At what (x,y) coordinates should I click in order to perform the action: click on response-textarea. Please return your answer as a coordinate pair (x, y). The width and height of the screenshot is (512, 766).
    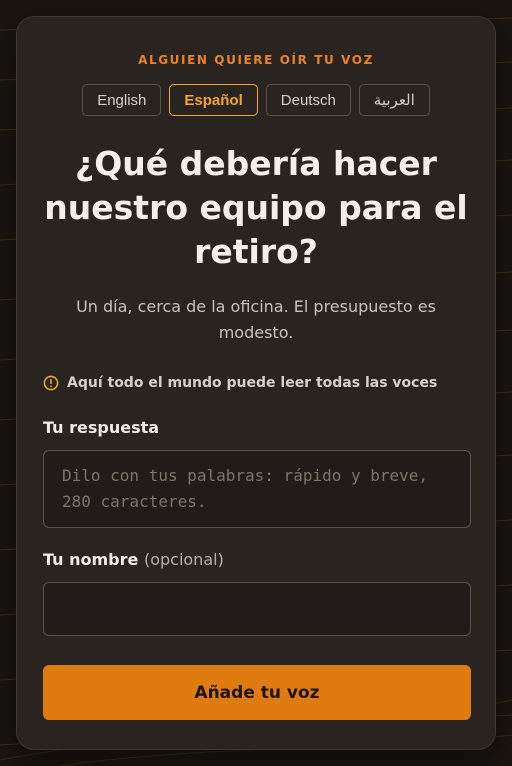
    Looking at the image, I should click on (257, 489).